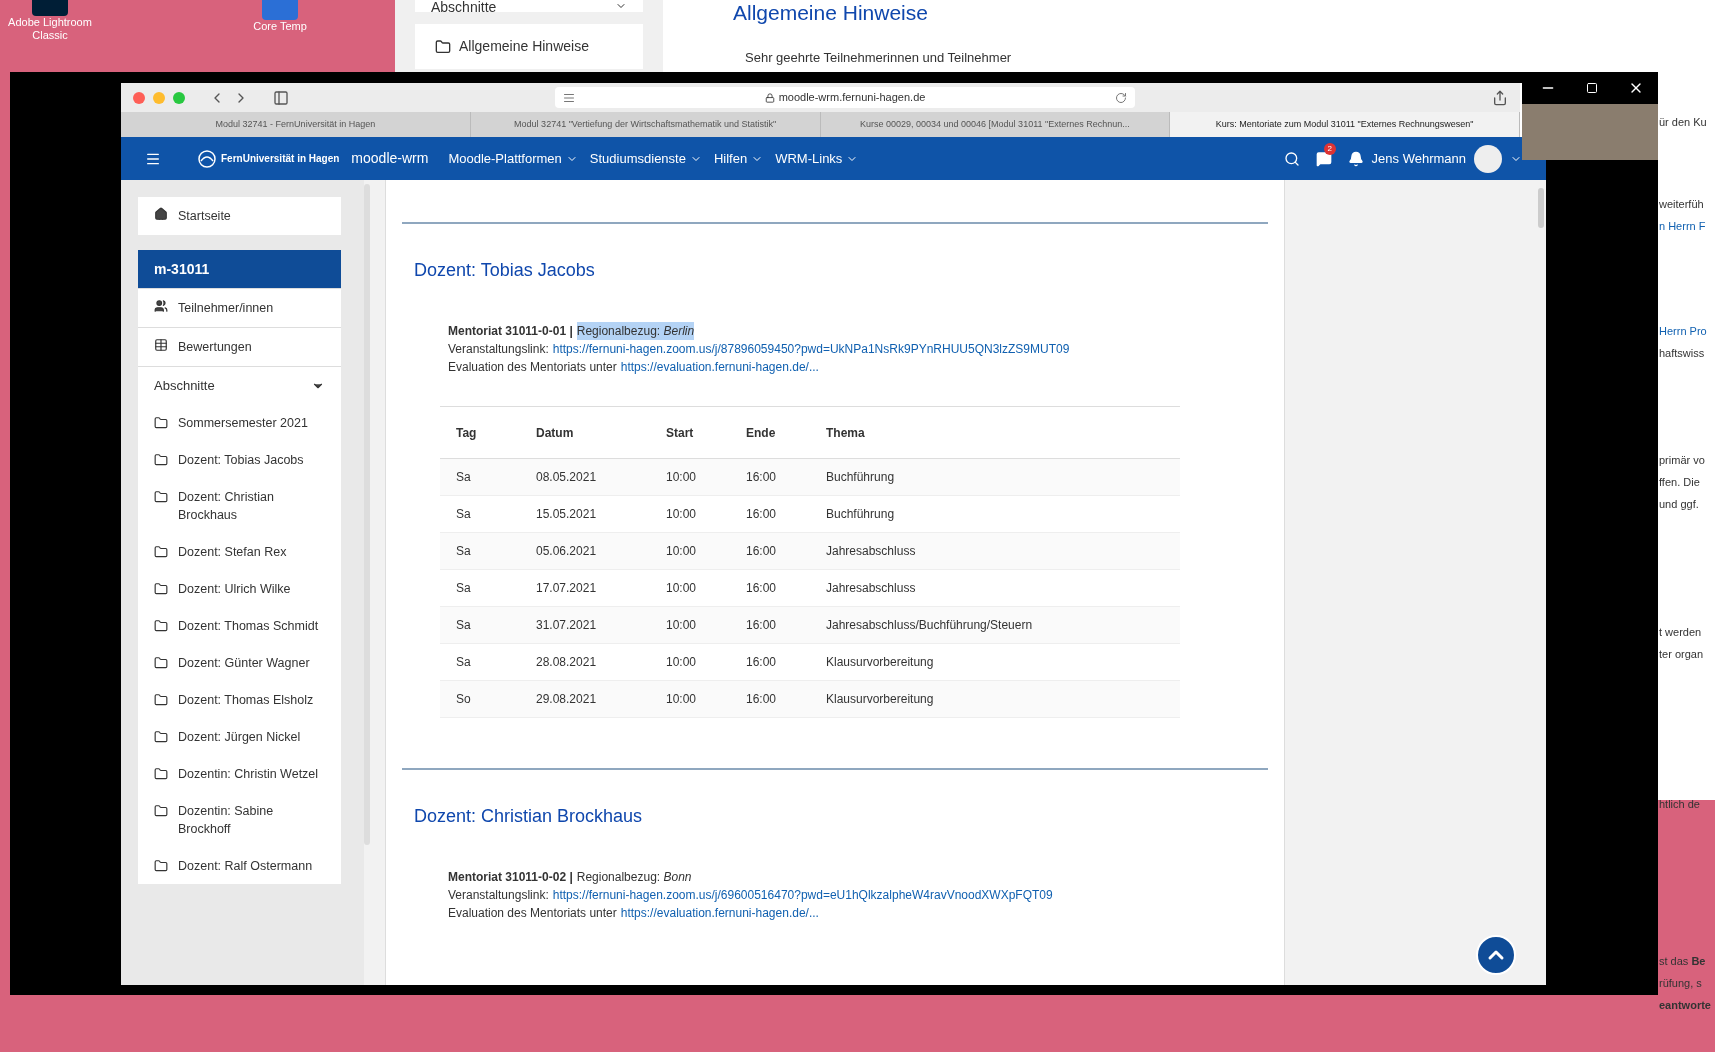 The height and width of the screenshot is (1052, 1715). Describe the element at coordinates (239, 588) in the screenshot. I see `sidebar-item: Dozent: Ulrich Wilke` at that location.